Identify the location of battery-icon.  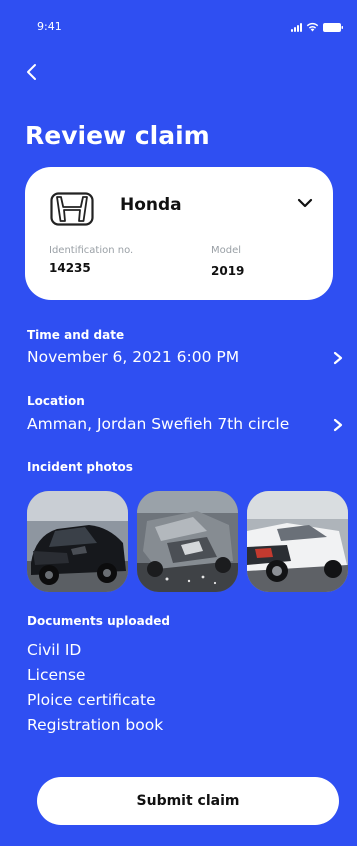
(333, 27).